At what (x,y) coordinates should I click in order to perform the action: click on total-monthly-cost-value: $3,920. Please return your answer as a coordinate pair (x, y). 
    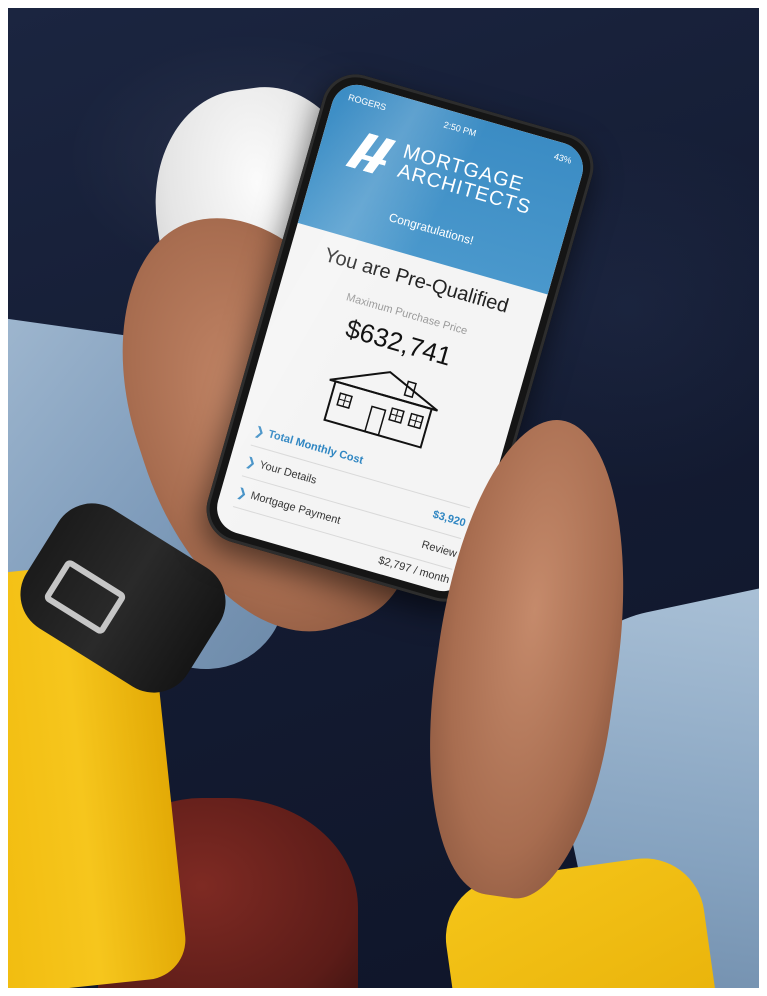
    Looking at the image, I should click on (449, 519).